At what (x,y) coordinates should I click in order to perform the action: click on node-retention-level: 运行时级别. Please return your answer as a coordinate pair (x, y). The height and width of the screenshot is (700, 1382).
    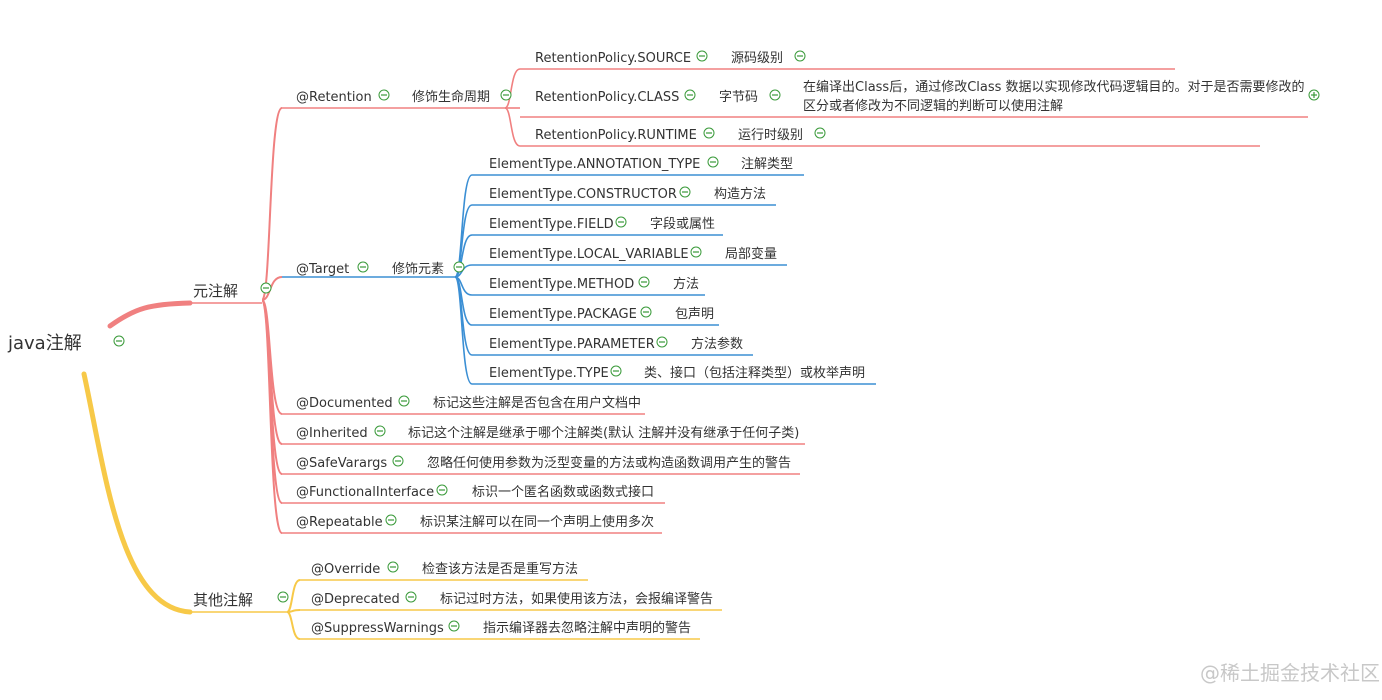
    Looking at the image, I should click on (770, 135).